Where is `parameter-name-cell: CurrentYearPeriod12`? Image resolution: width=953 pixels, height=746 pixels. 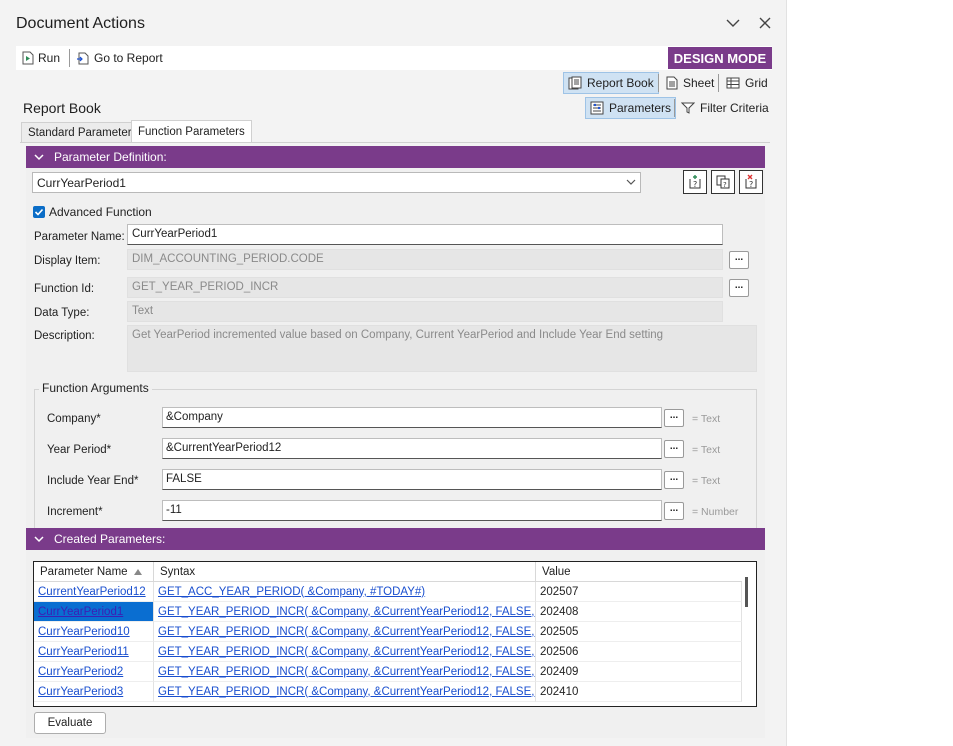
parameter-name-cell: CurrentYearPeriod12 is located at coordinates (94, 592).